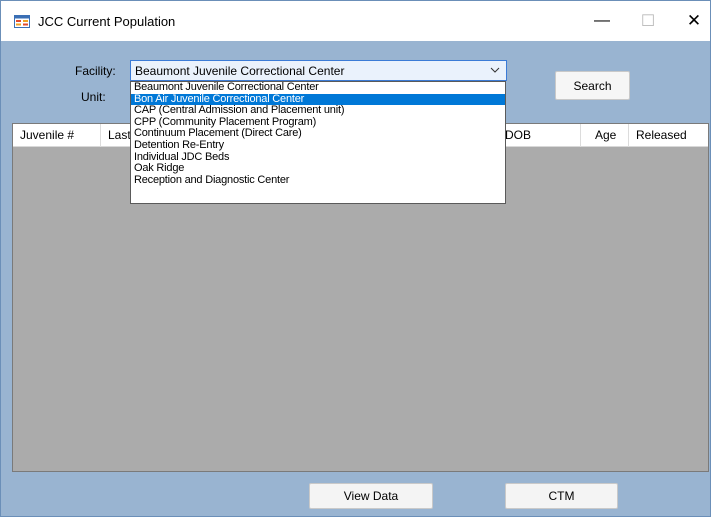 Image resolution: width=711 pixels, height=517 pixels. I want to click on facility-option: Individual JDC Beds, so click(318, 157).